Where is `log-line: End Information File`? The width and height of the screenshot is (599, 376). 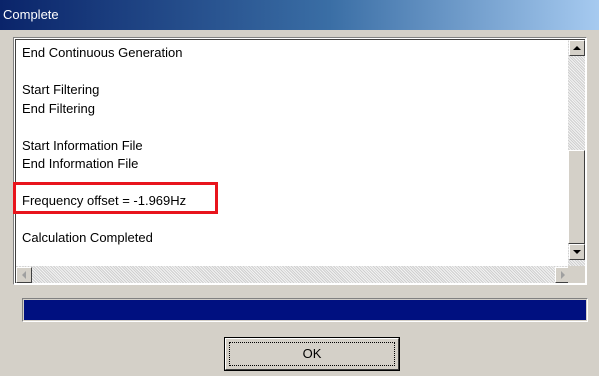
log-line: End Information File is located at coordinates (80, 163).